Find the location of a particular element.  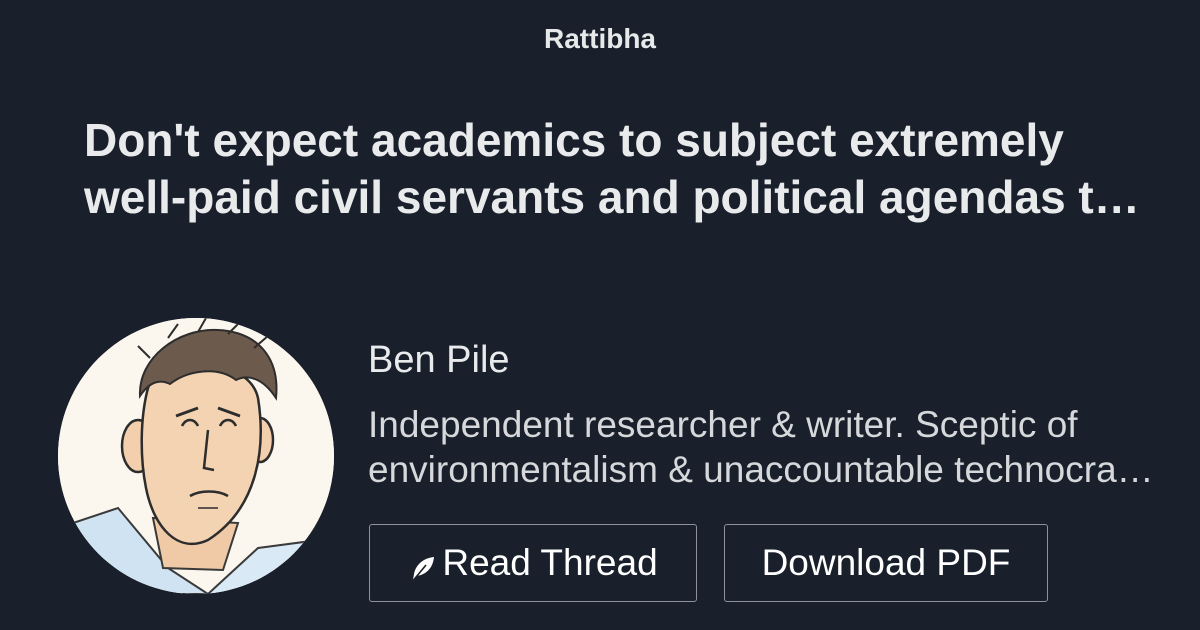

read-thread-button: Read Thread is located at coordinates (533, 563).